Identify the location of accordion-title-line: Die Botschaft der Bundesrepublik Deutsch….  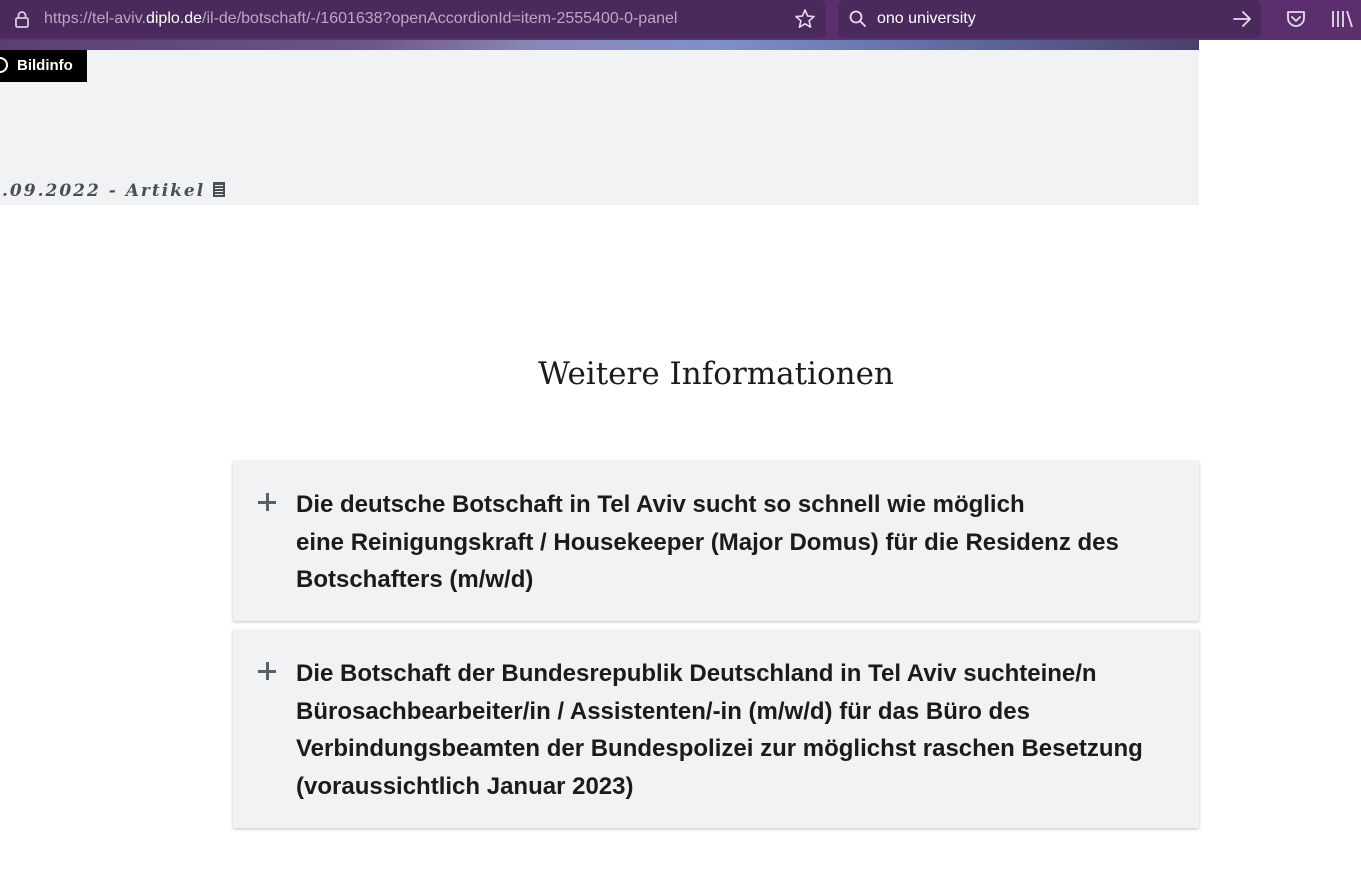
(696, 673).